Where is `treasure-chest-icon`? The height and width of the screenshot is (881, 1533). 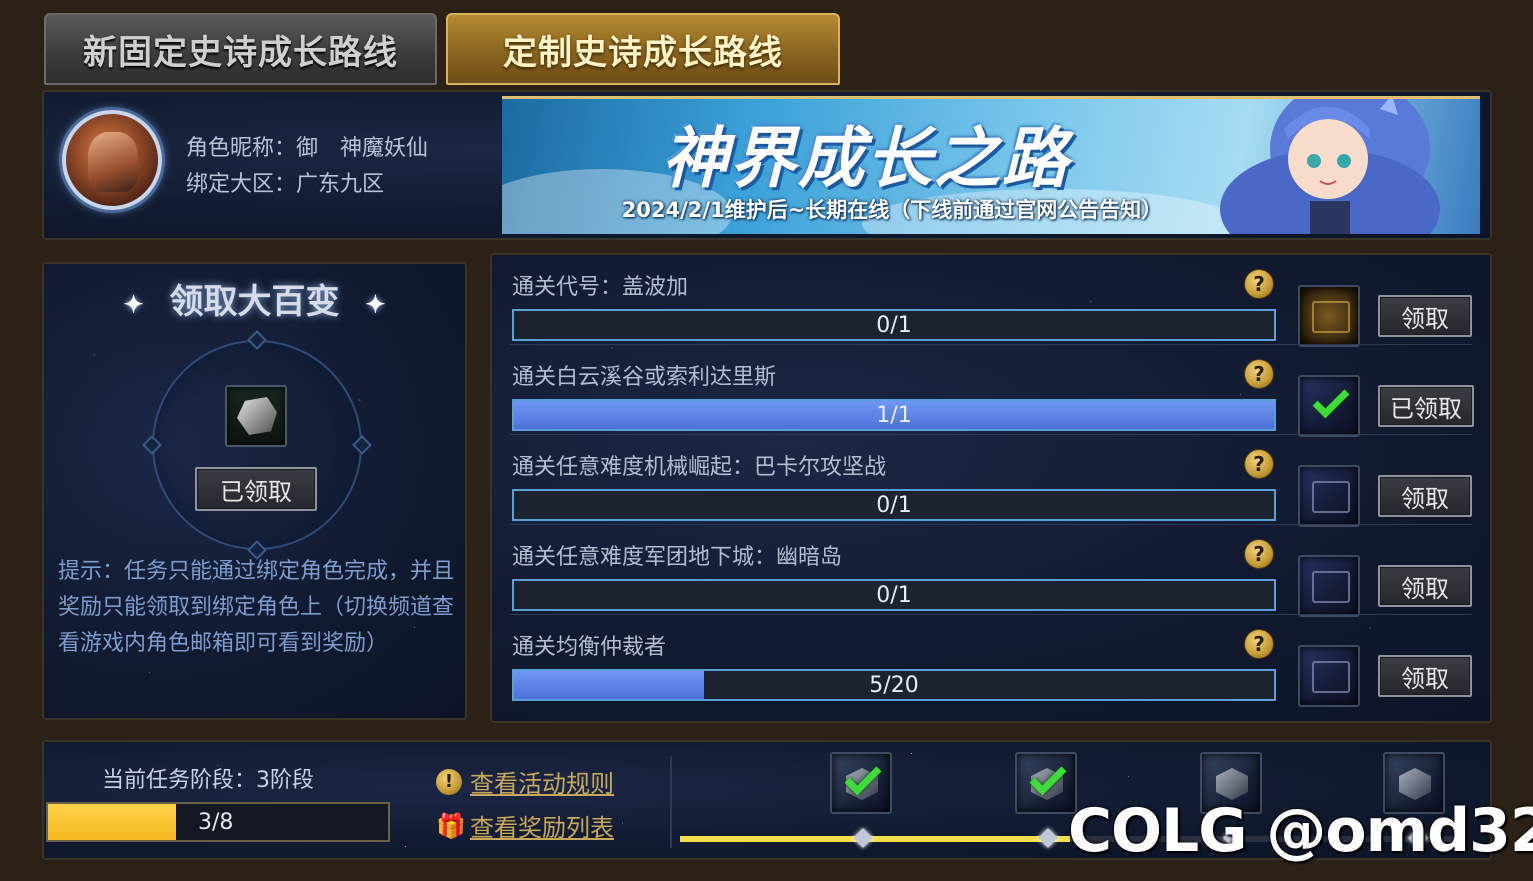
treasure-chest-icon is located at coordinates (1331, 317).